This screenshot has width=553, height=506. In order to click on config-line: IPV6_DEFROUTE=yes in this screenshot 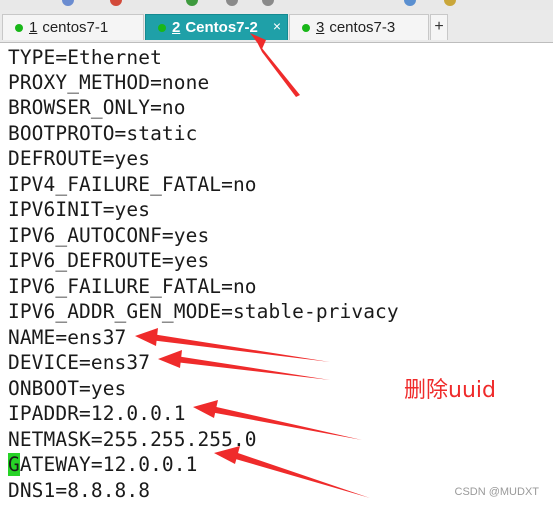, I will do `click(109, 260)`.